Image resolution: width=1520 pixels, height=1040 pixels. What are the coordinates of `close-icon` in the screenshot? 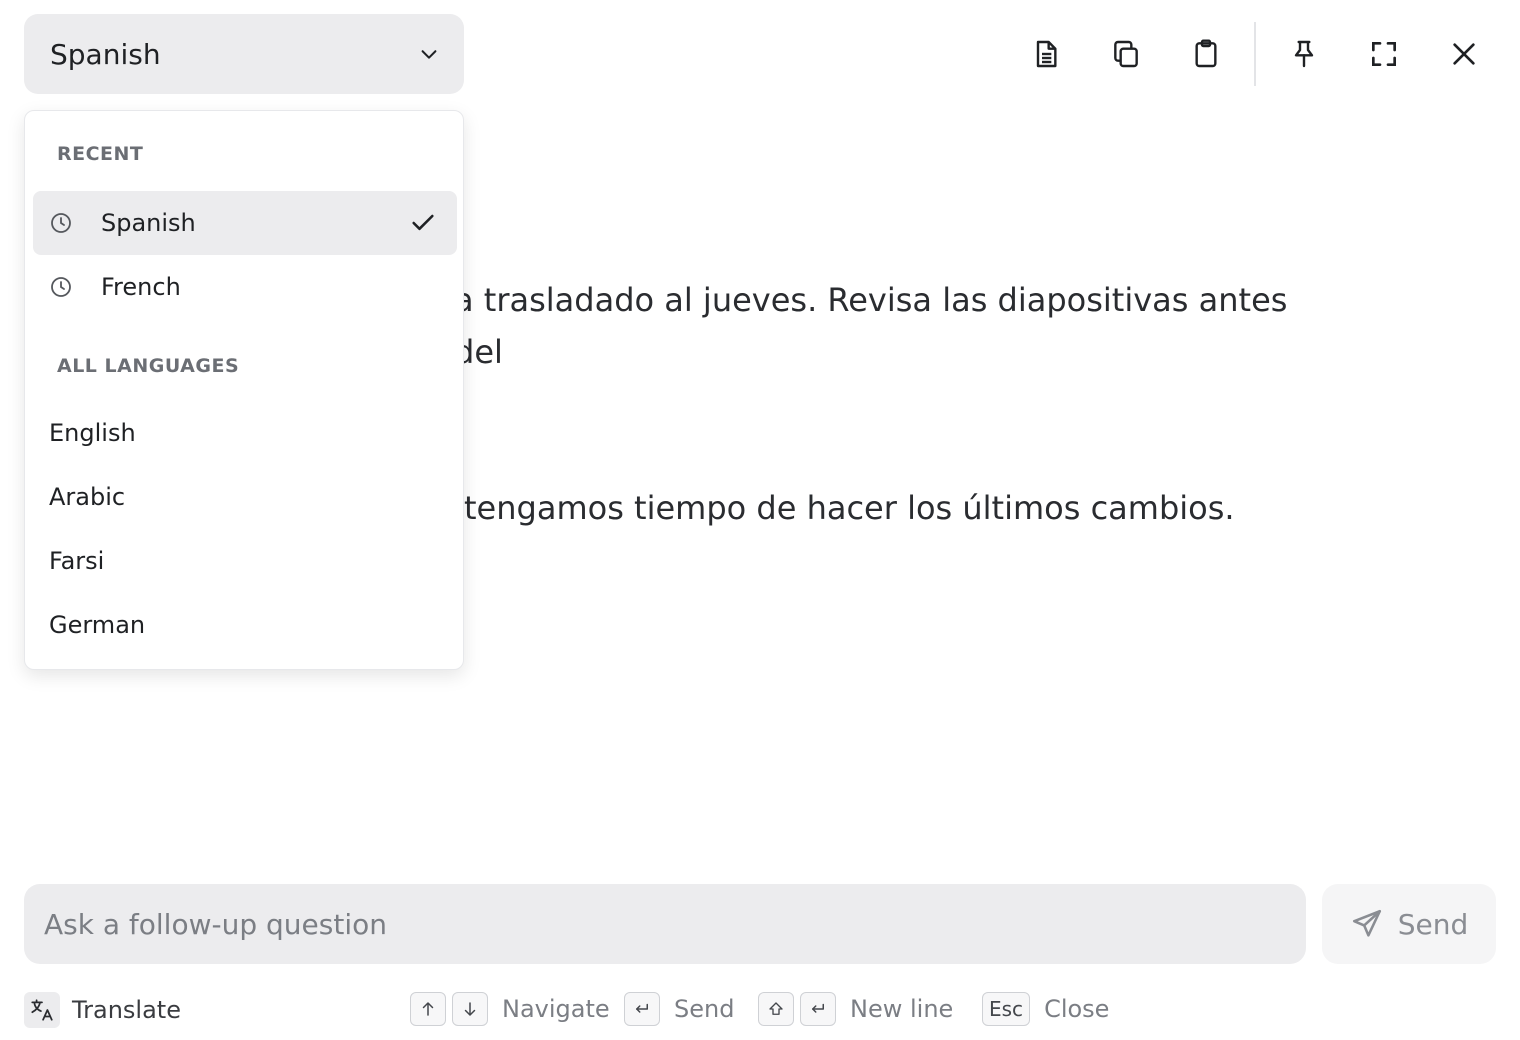 It's located at (1464, 54).